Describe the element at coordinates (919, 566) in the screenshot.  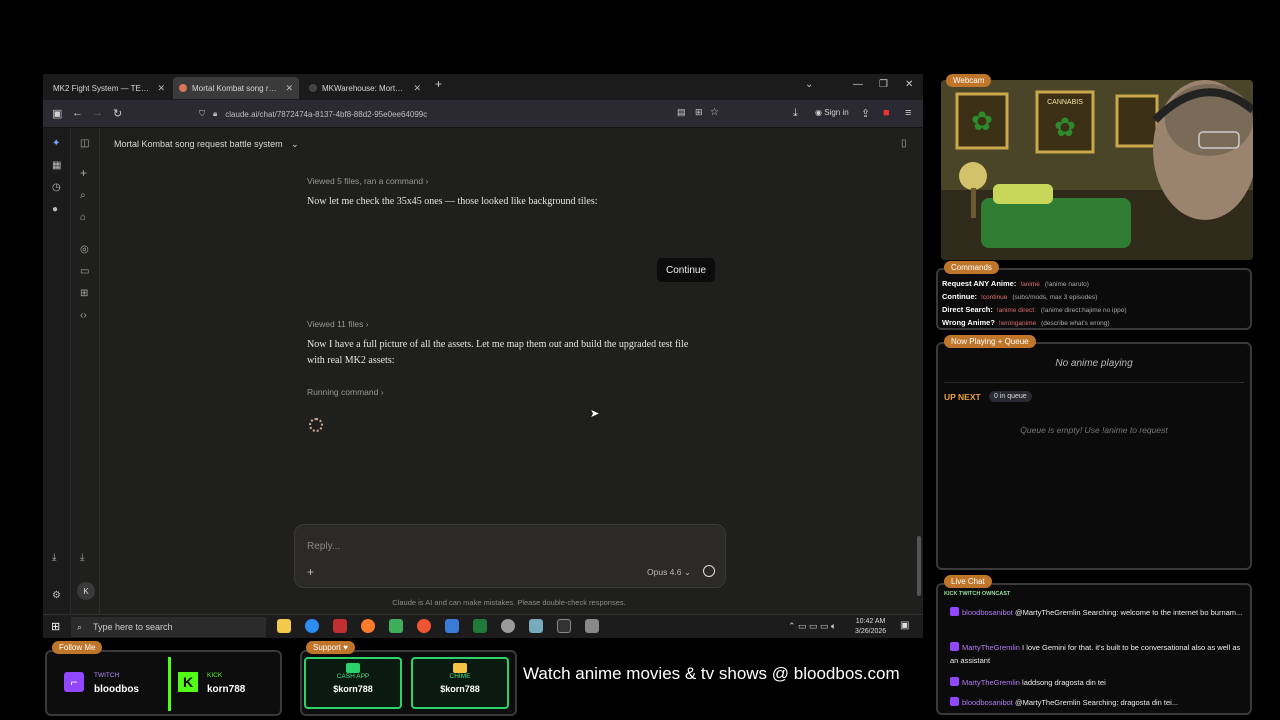
I see `scrollbar` at that location.